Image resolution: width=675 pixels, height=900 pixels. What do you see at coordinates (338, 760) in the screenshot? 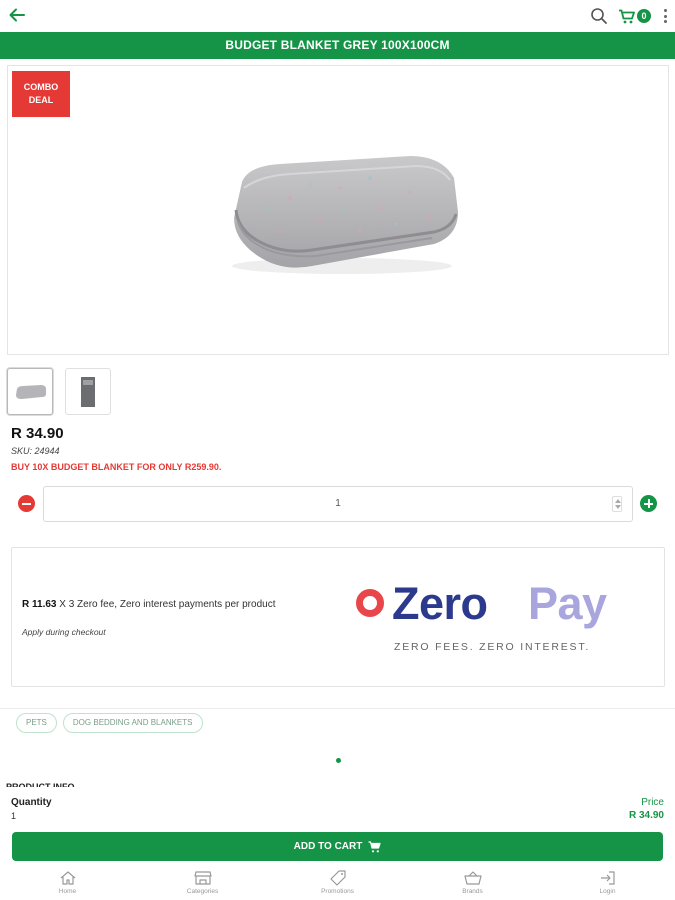
I see `pager-dot` at bounding box center [338, 760].